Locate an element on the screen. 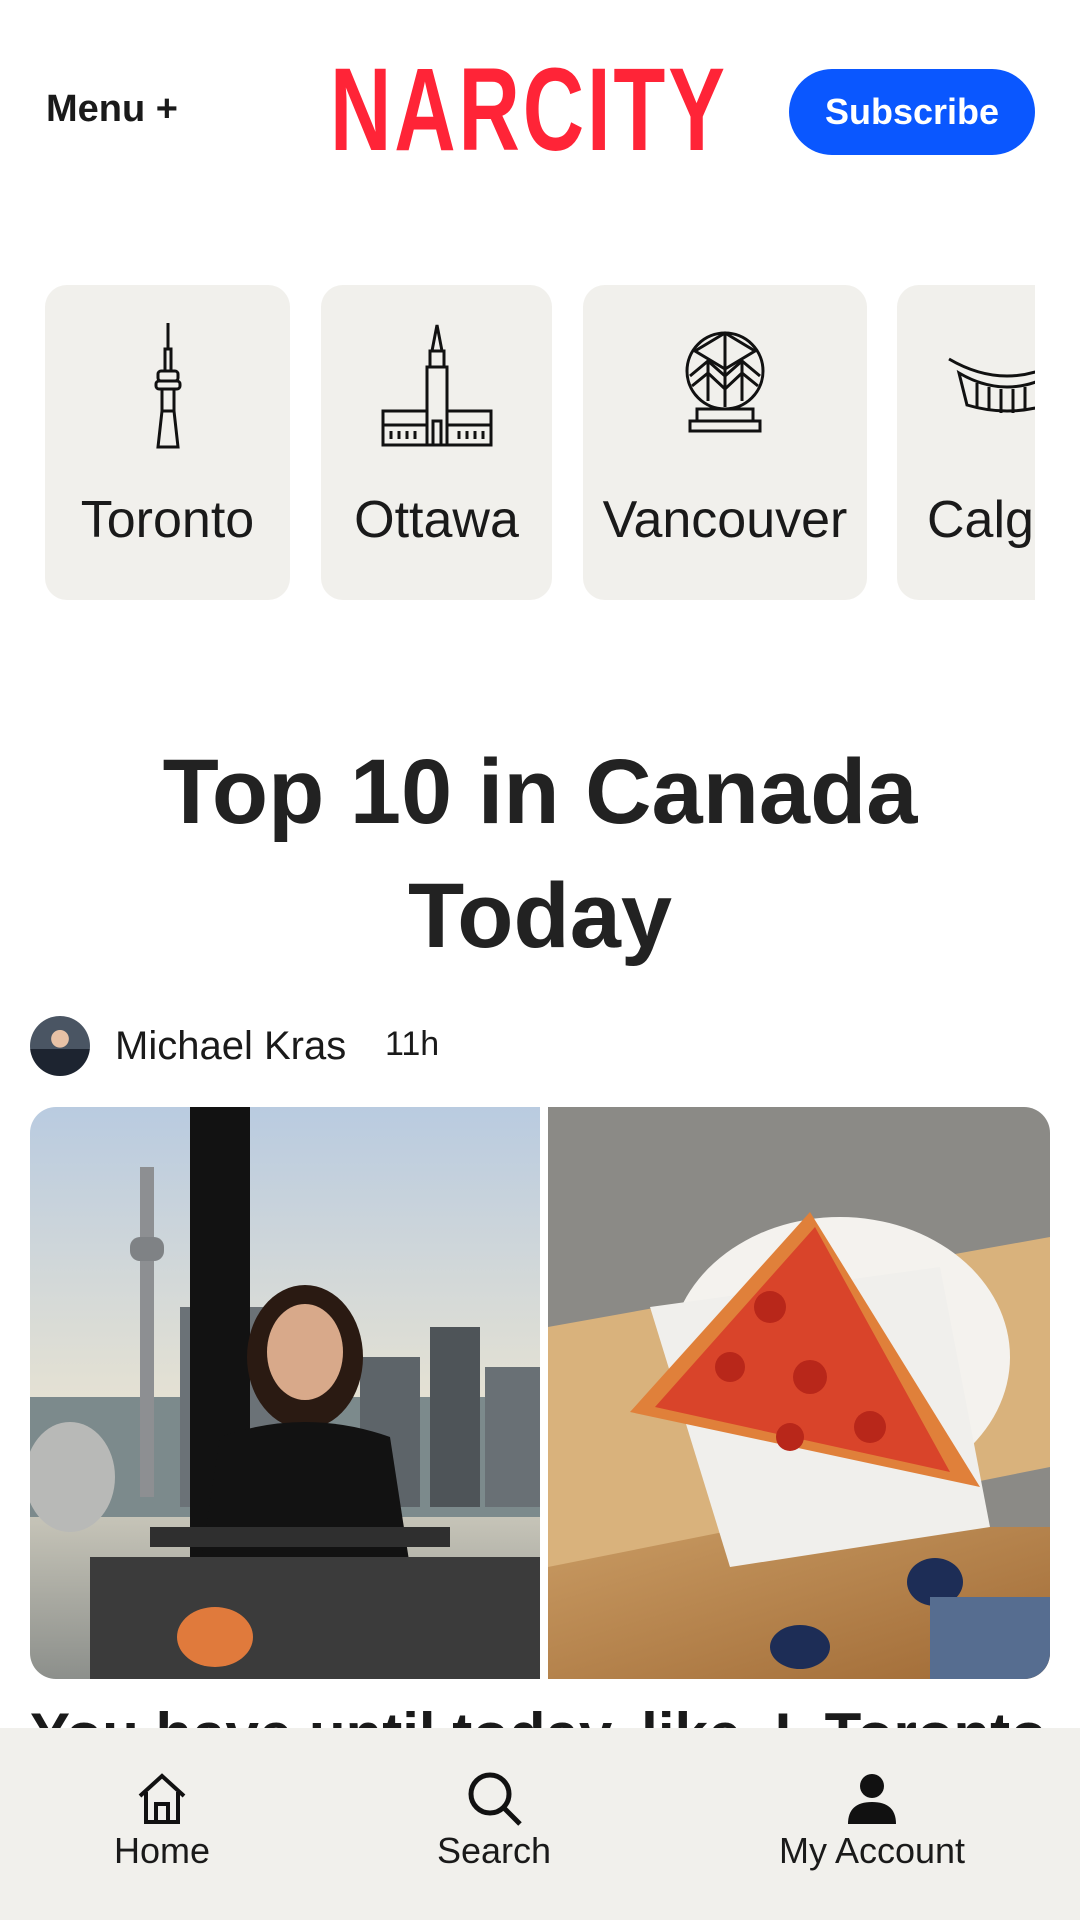  parliament-icon is located at coordinates (436, 386).